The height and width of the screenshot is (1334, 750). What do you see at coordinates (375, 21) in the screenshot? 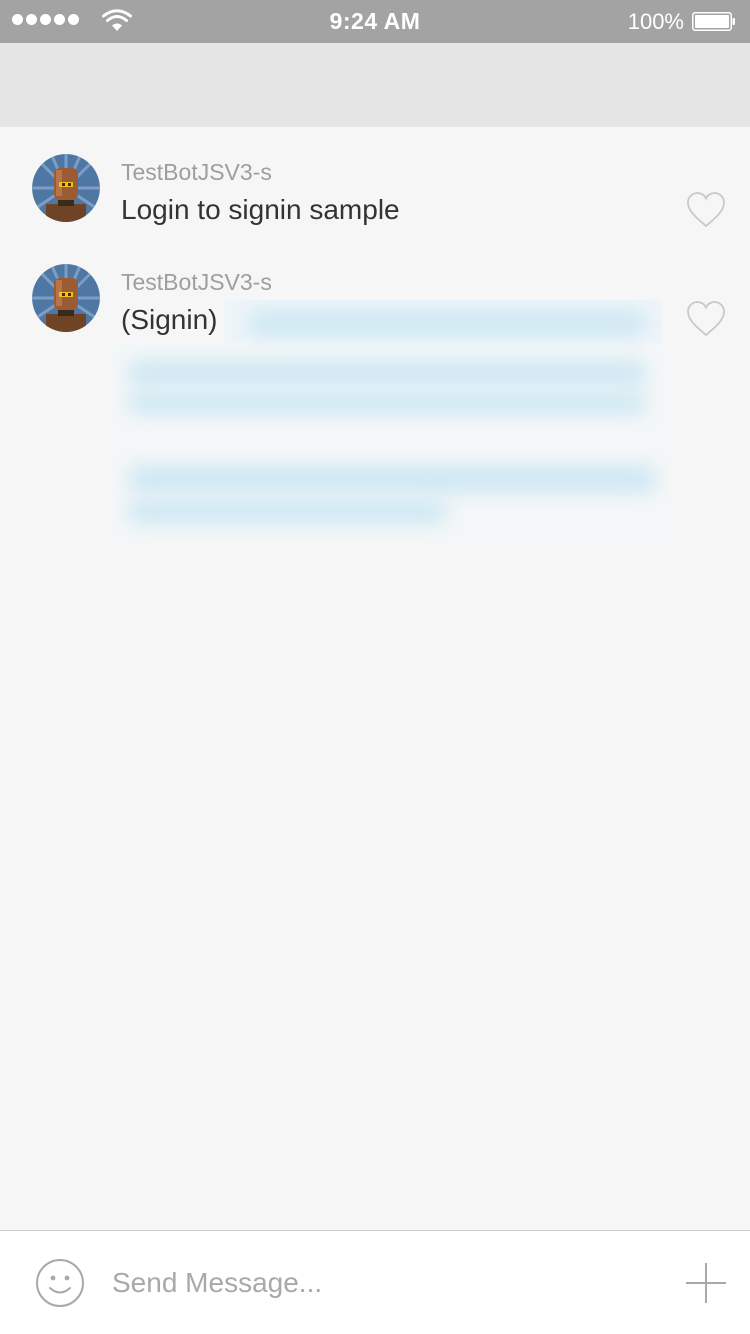
I see `status-bar: 9:24 AM 100%` at bounding box center [375, 21].